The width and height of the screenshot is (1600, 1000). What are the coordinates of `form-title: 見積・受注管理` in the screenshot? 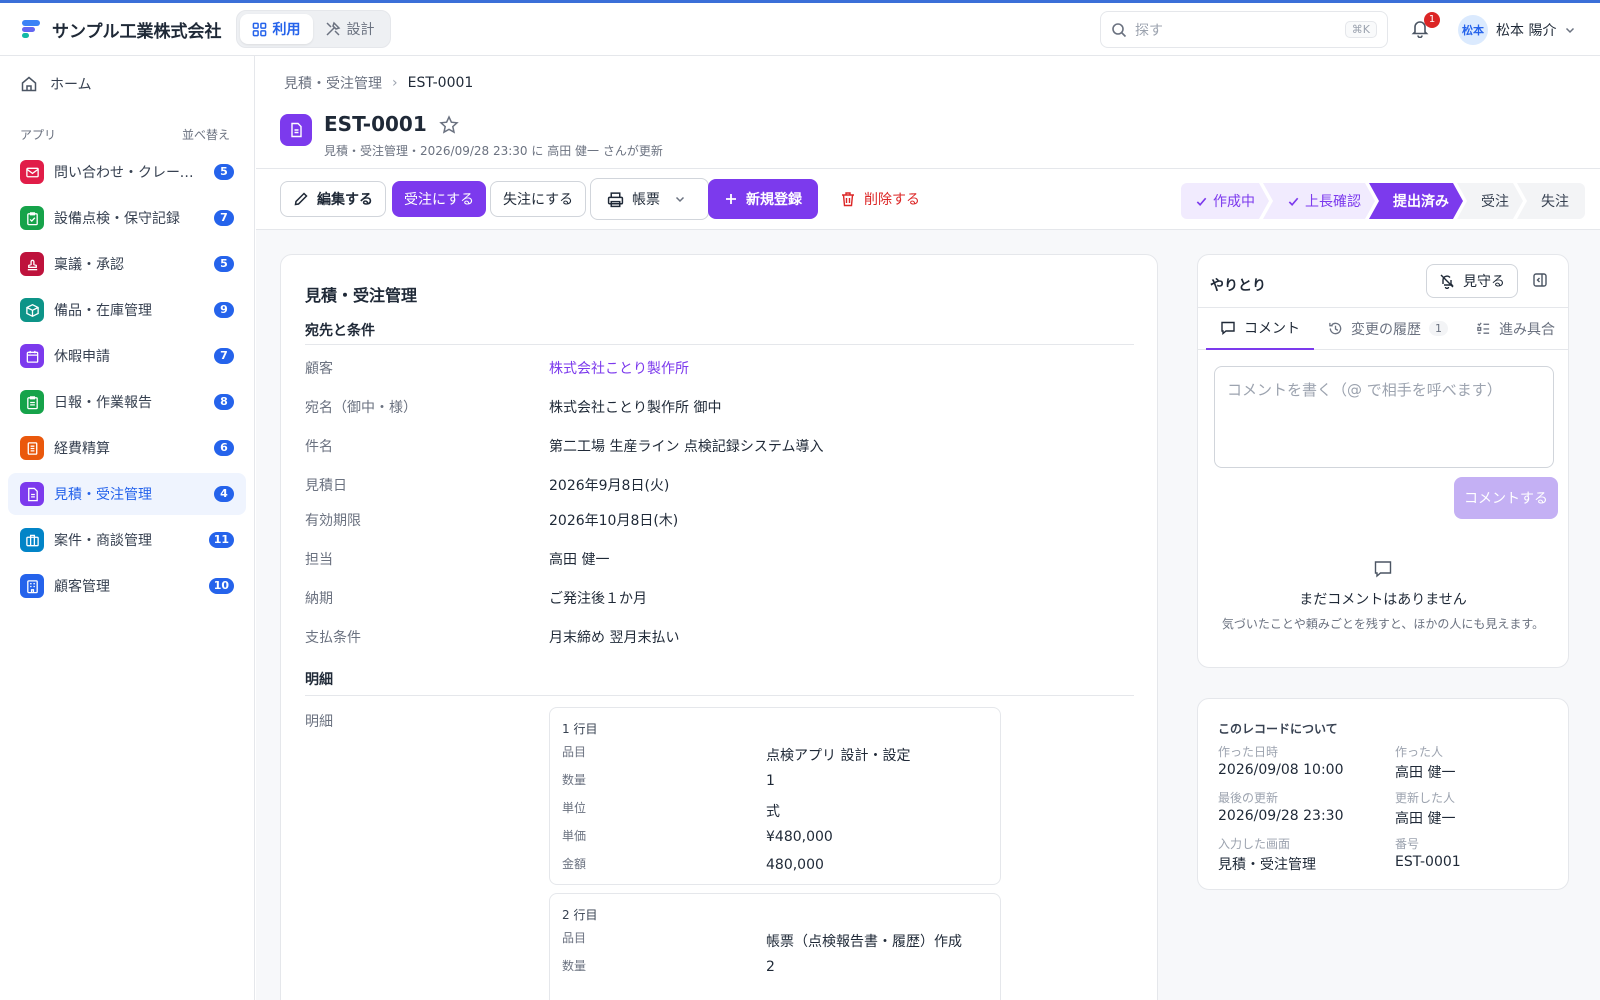 It's located at (361, 295).